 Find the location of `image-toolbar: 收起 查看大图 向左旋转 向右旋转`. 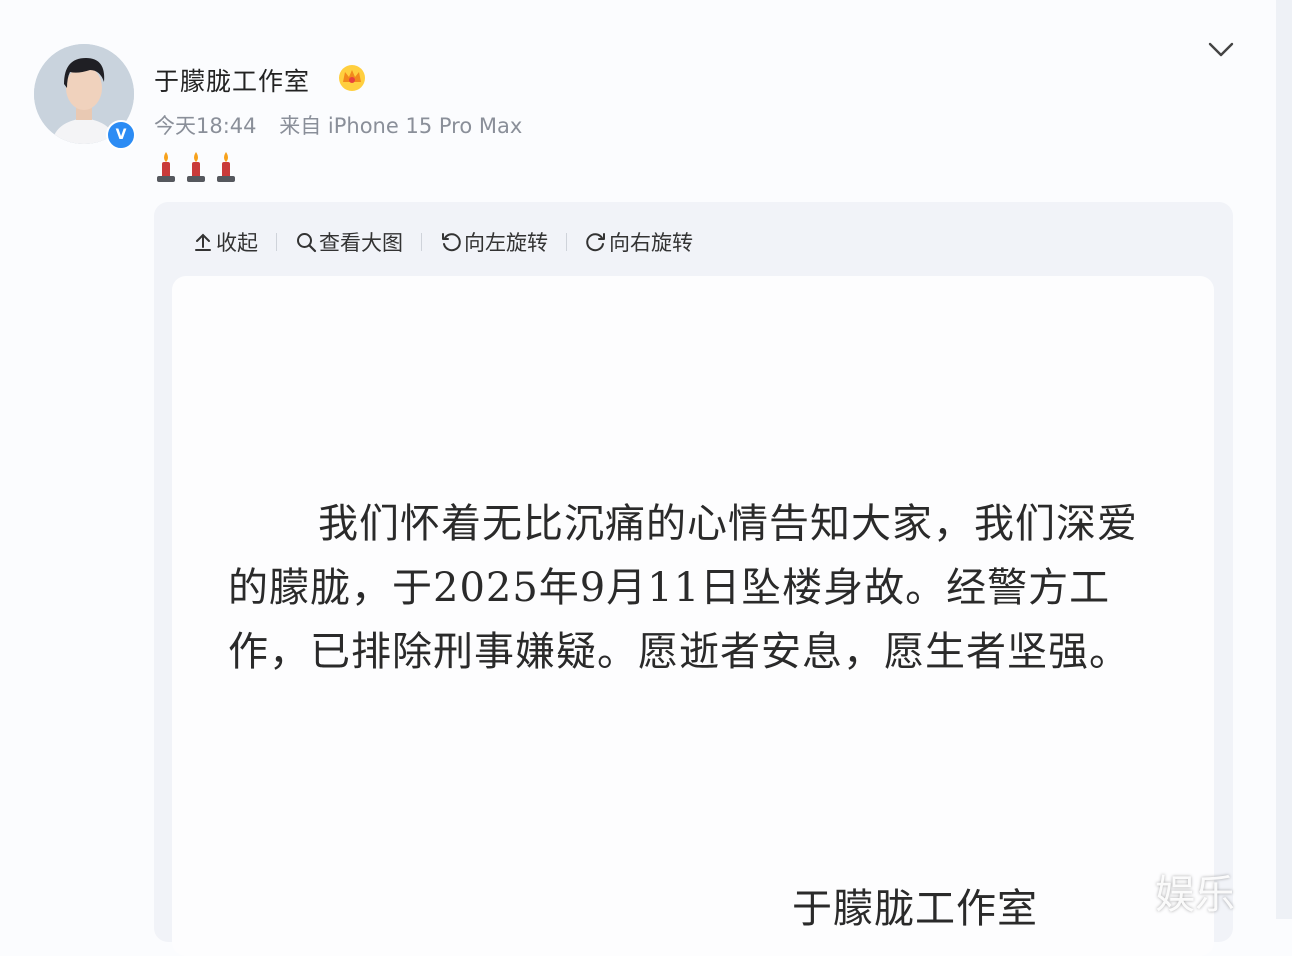

image-toolbar: 收起 查看大图 向左旋转 向右旋转 is located at coordinates (442, 242).